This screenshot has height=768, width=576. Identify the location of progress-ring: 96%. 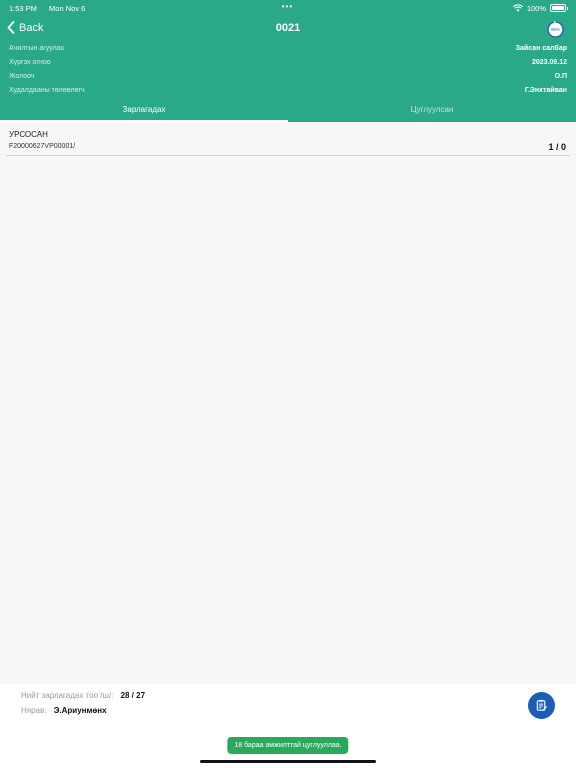
(555, 29).